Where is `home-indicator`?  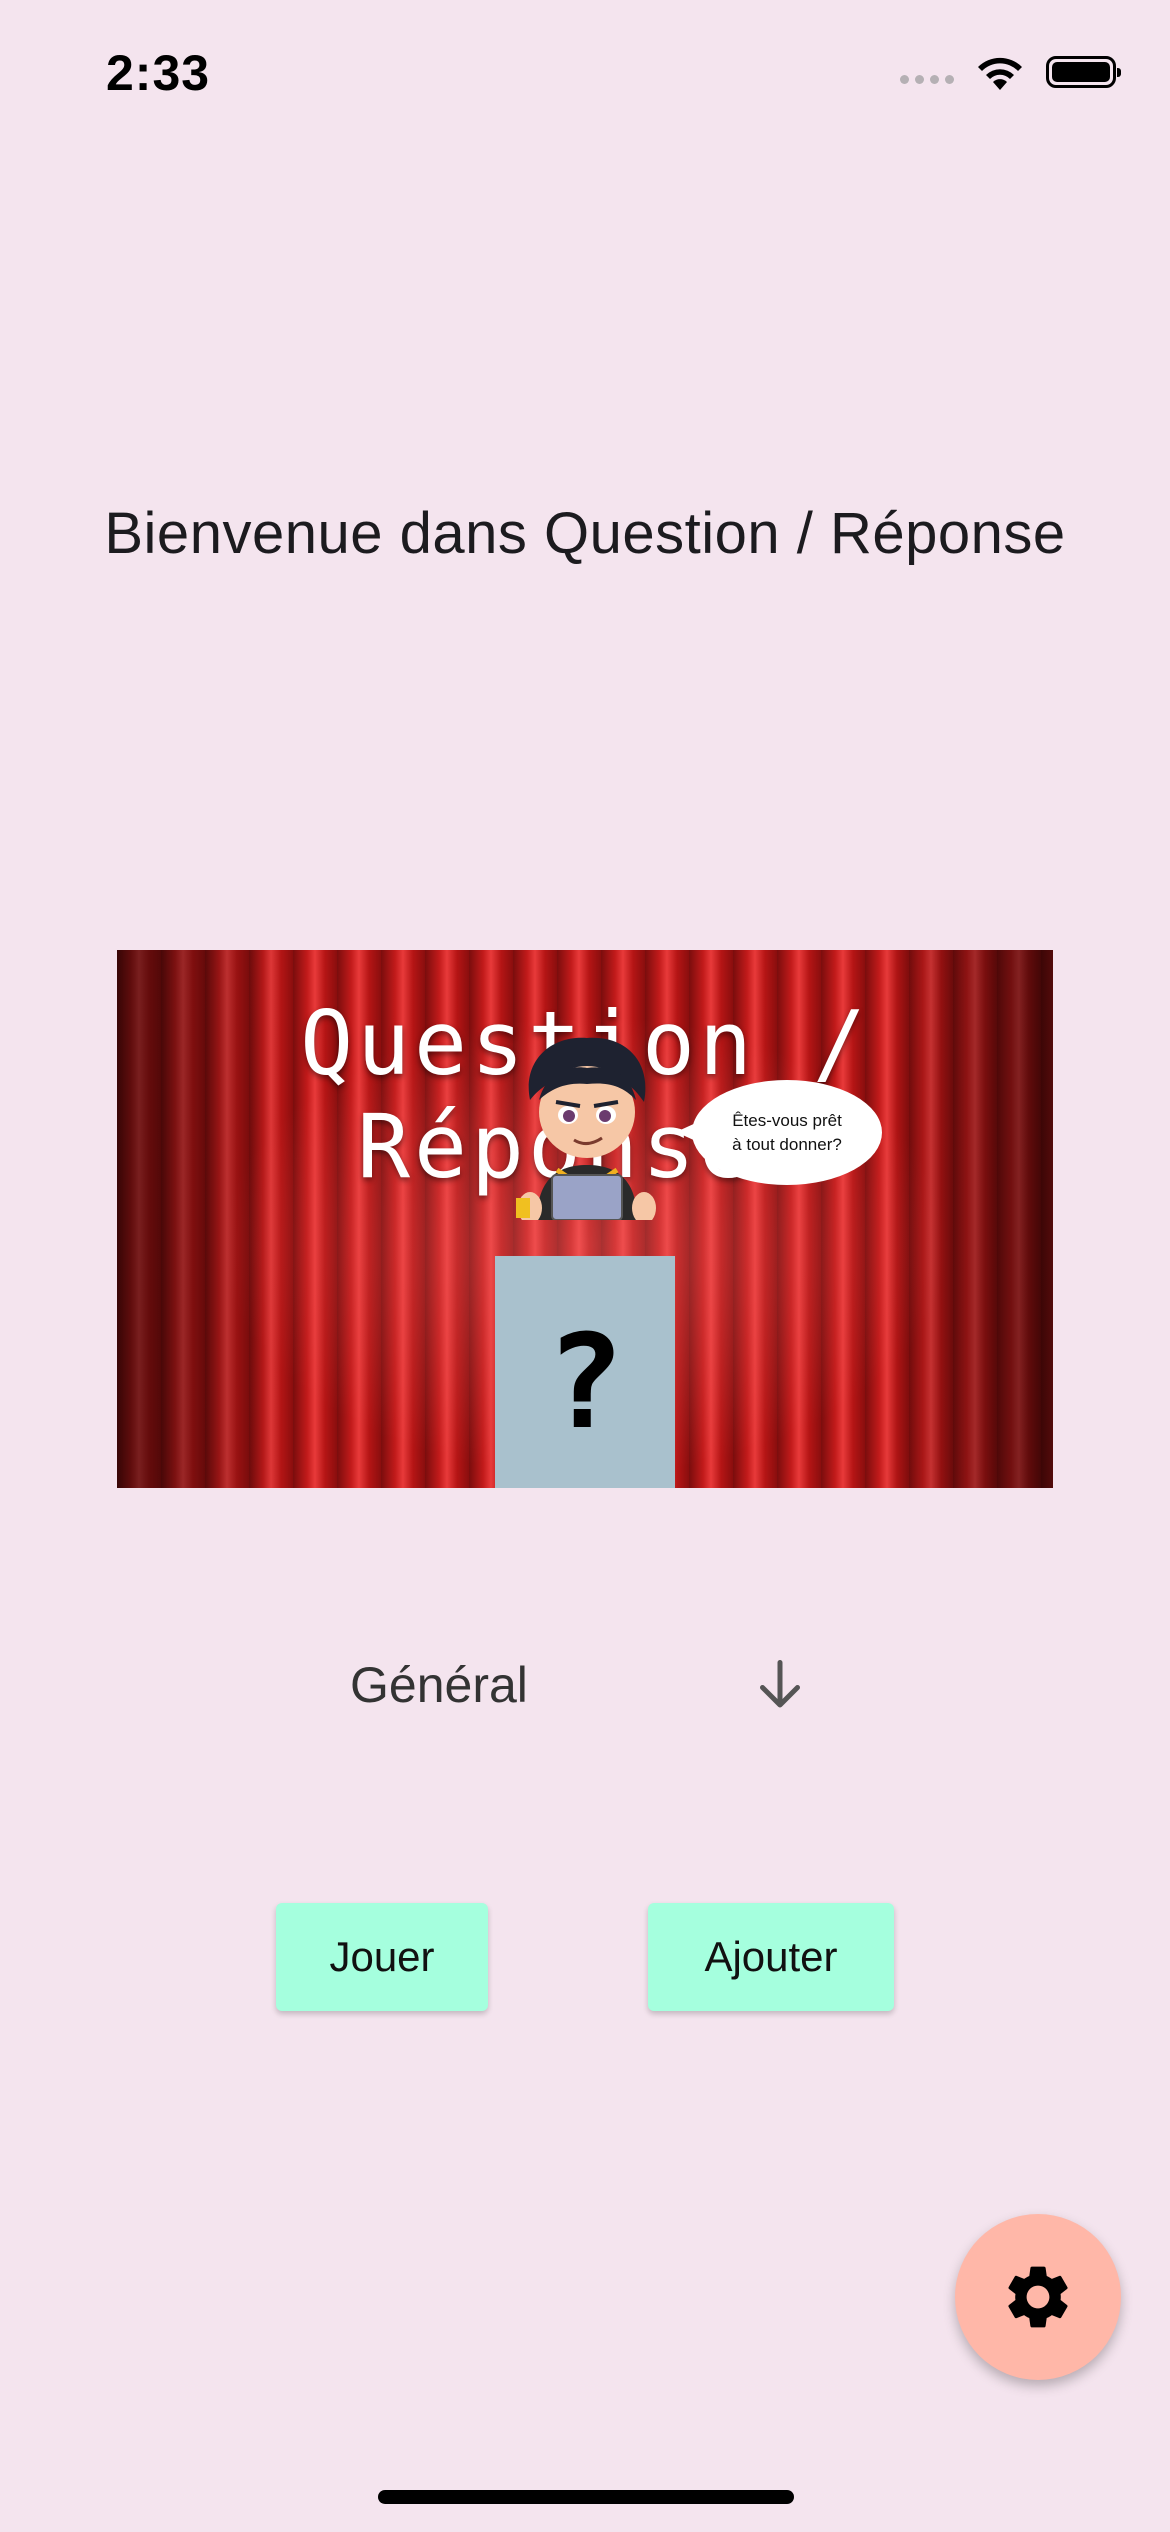
home-indicator is located at coordinates (586, 2497).